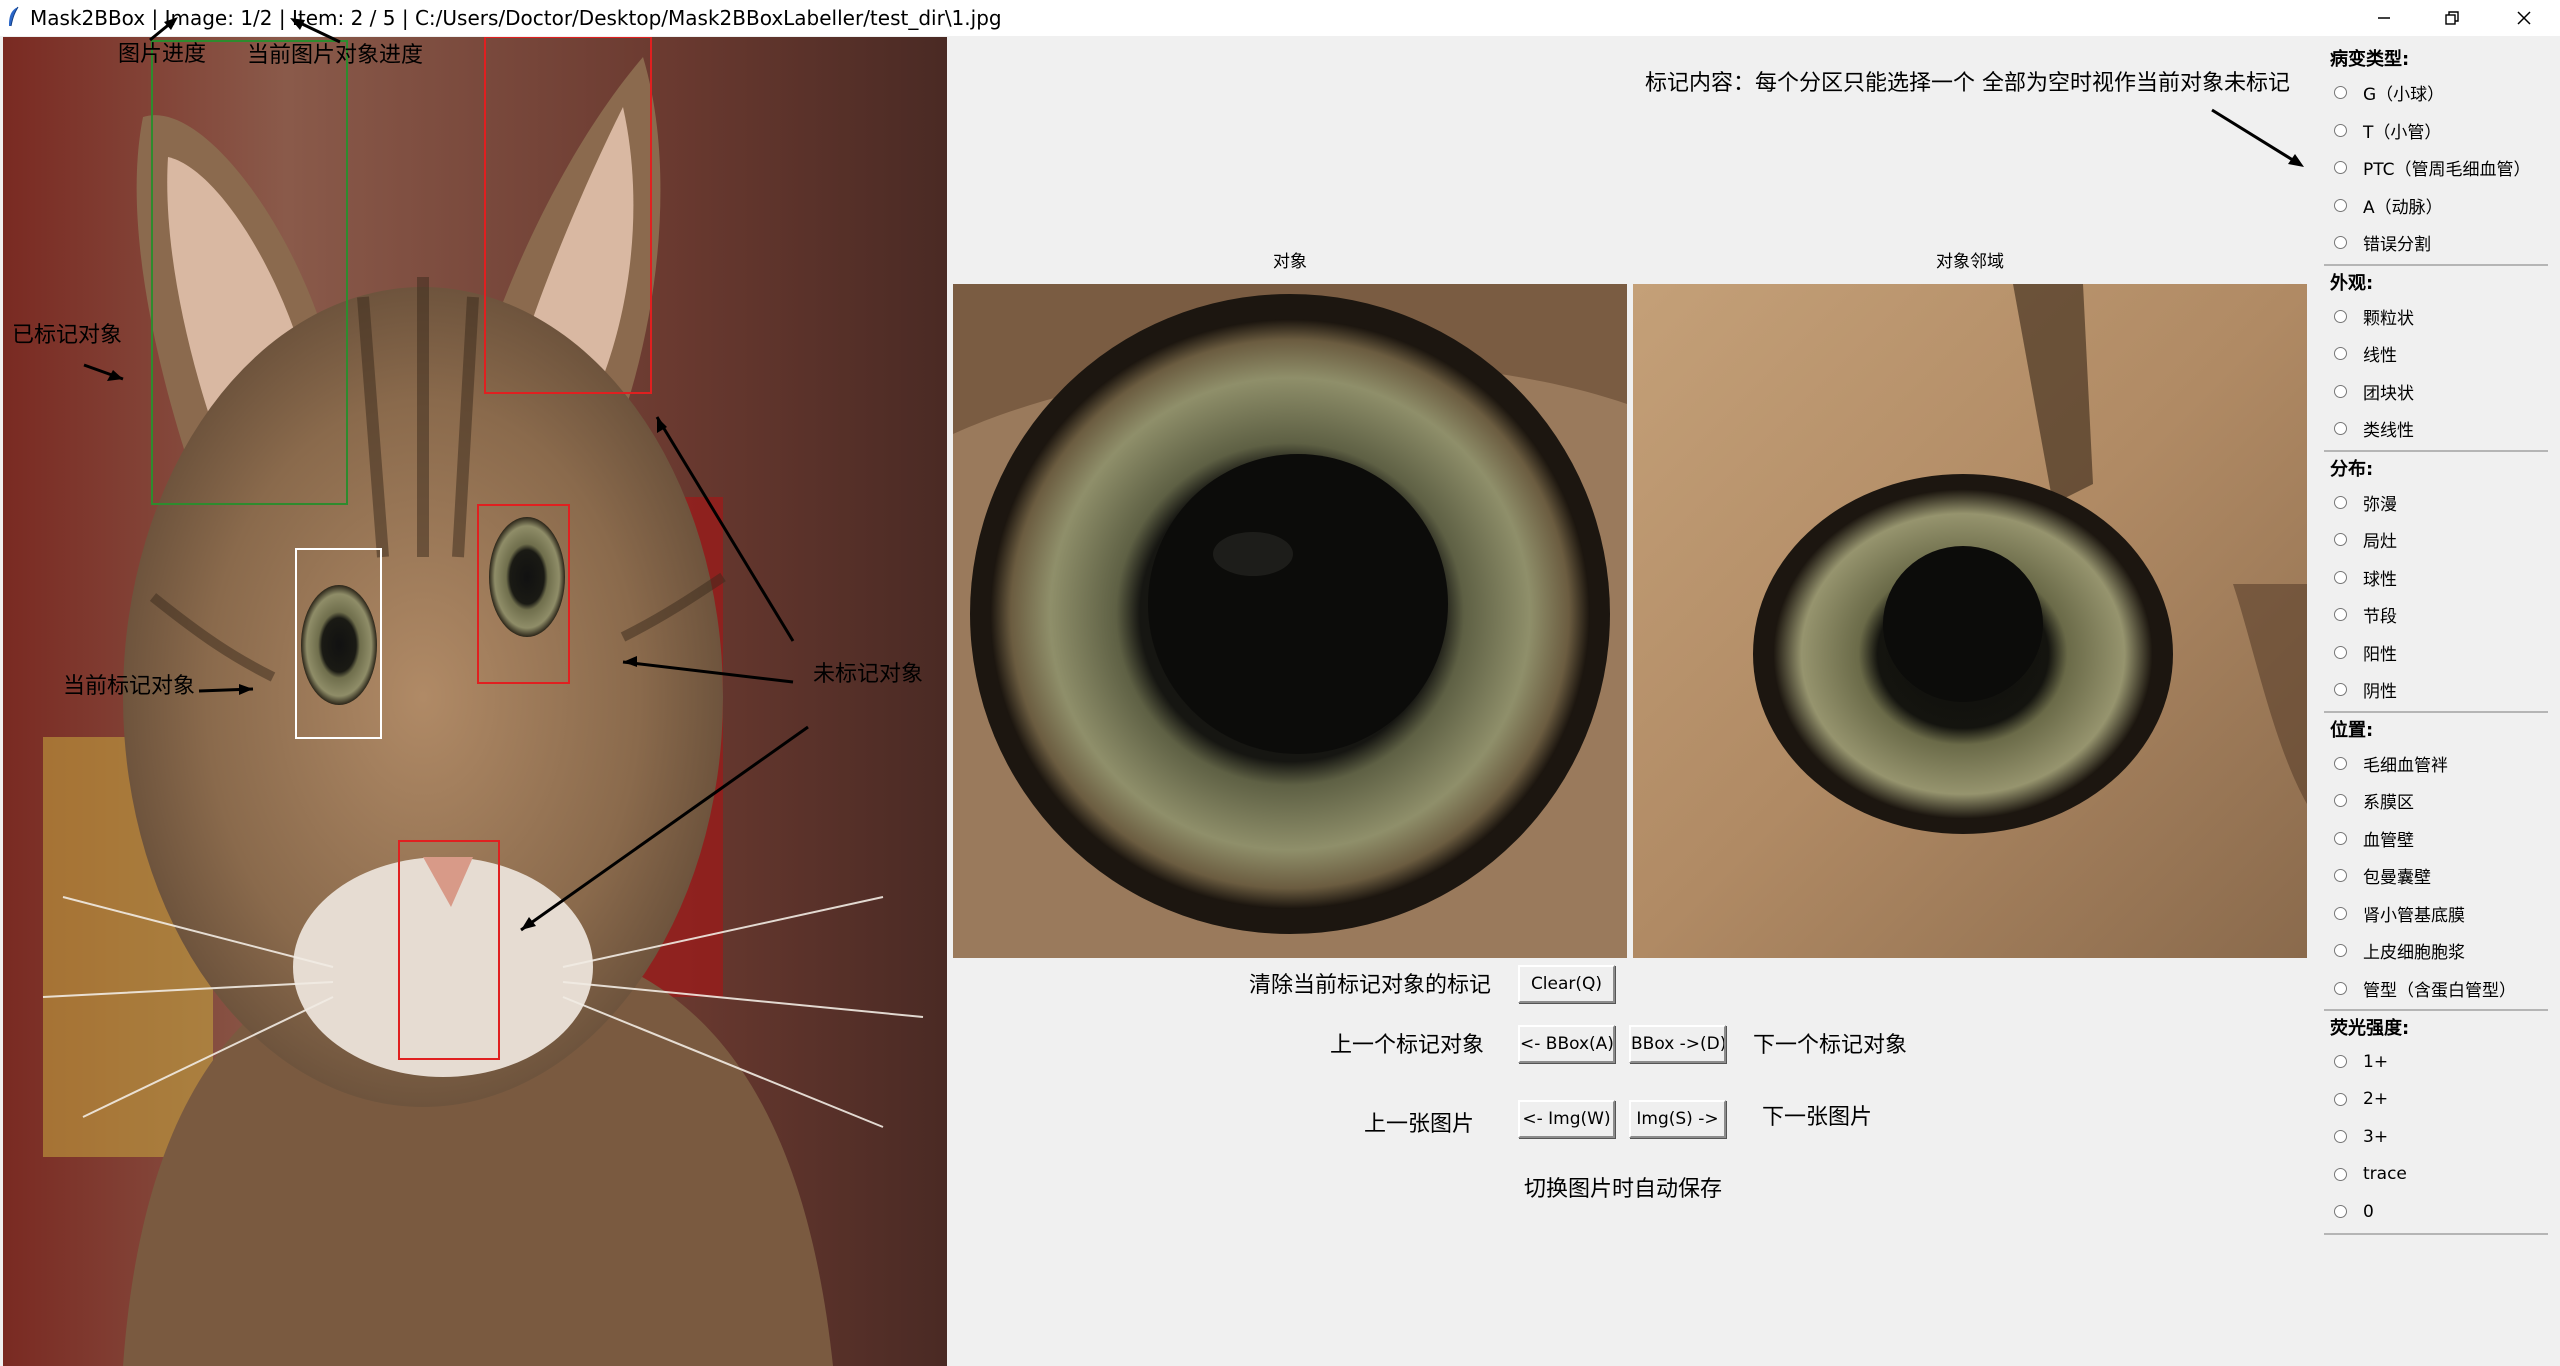  What do you see at coordinates (1419, 1124) in the screenshot?
I see `prev-image-description: 上一张图片` at bounding box center [1419, 1124].